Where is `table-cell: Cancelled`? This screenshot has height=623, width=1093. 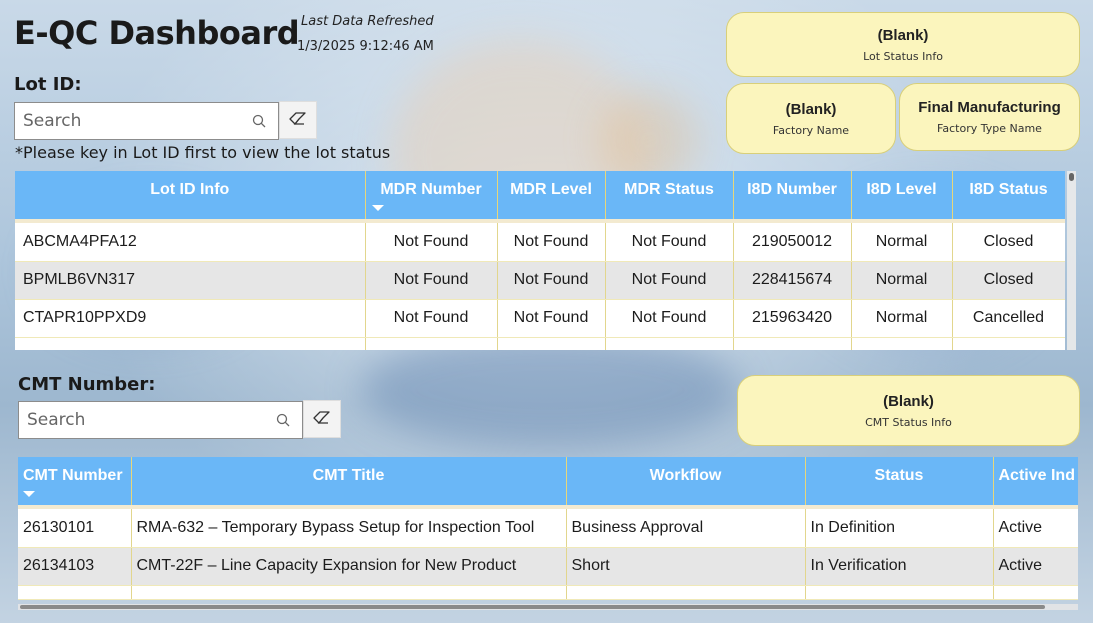 table-cell: Cancelled is located at coordinates (1008, 318).